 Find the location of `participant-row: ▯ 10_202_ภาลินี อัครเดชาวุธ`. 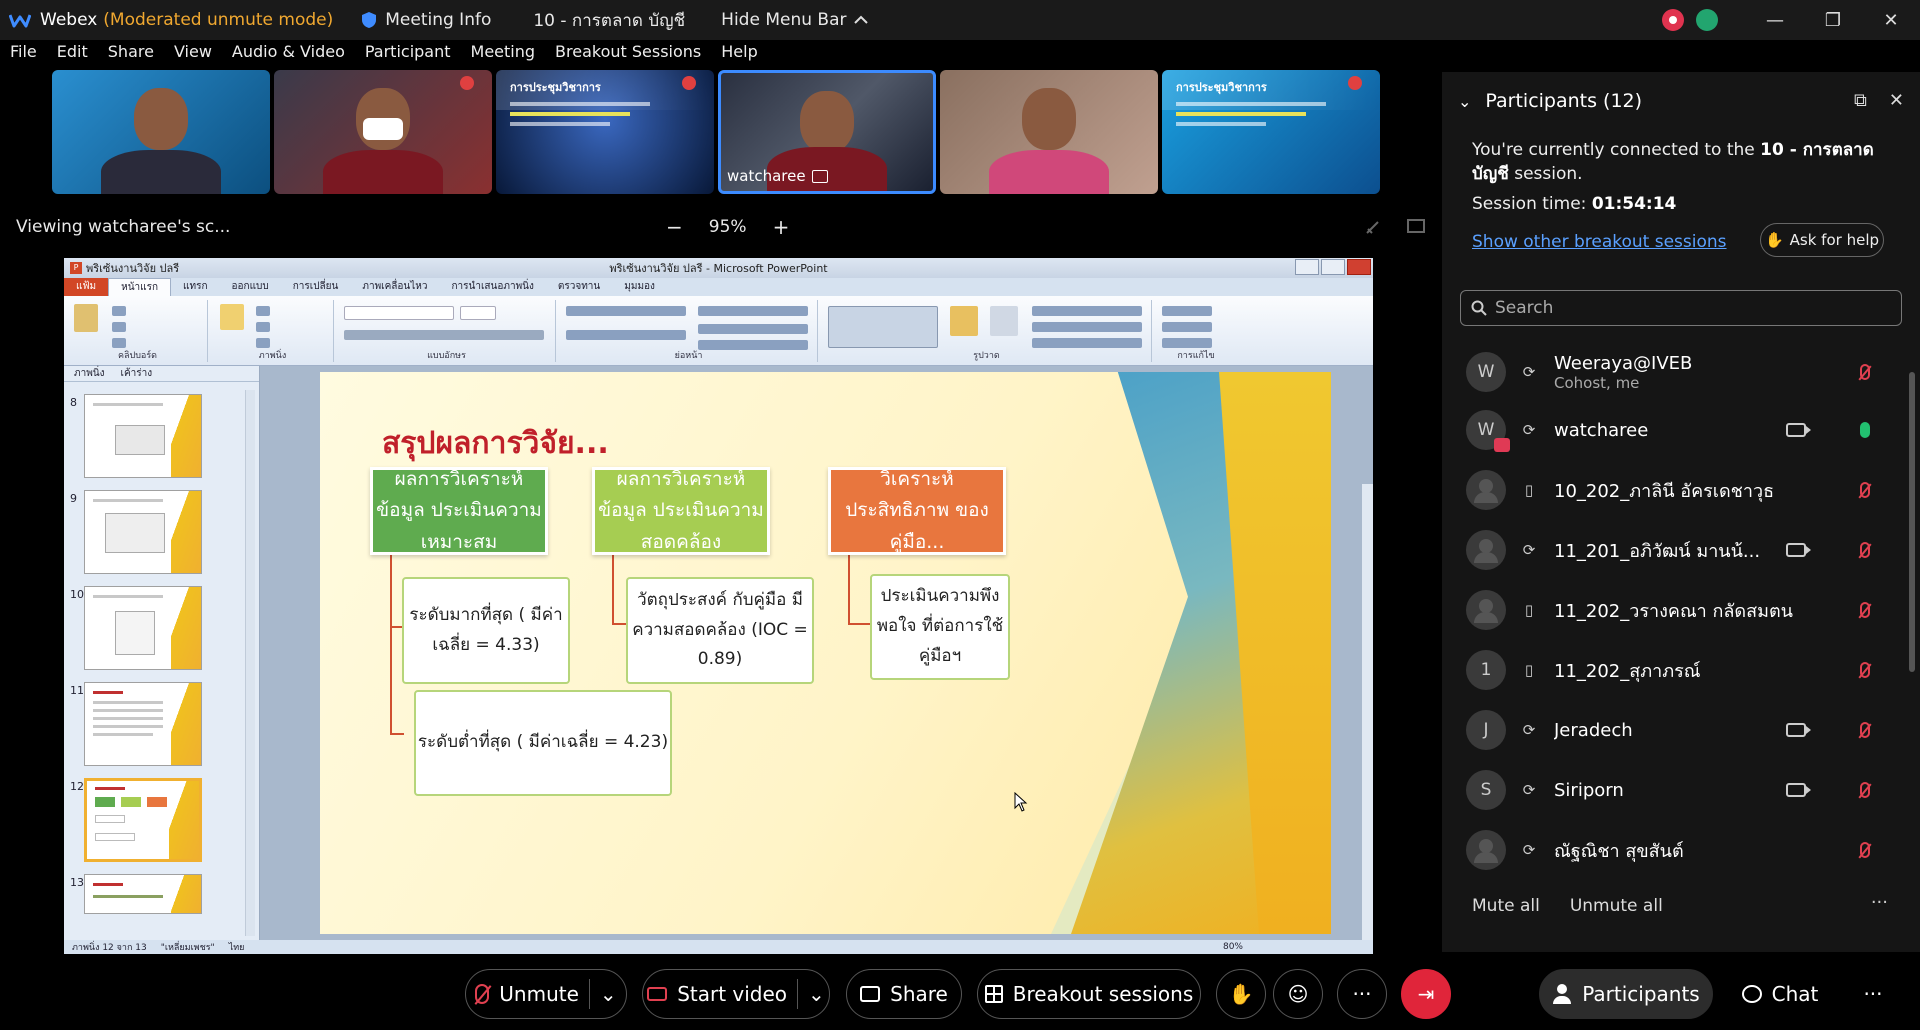

participant-row: ▯ 10_202_ภาลินี อัครเดชาวุธ is located at coordinates (1676, 490).